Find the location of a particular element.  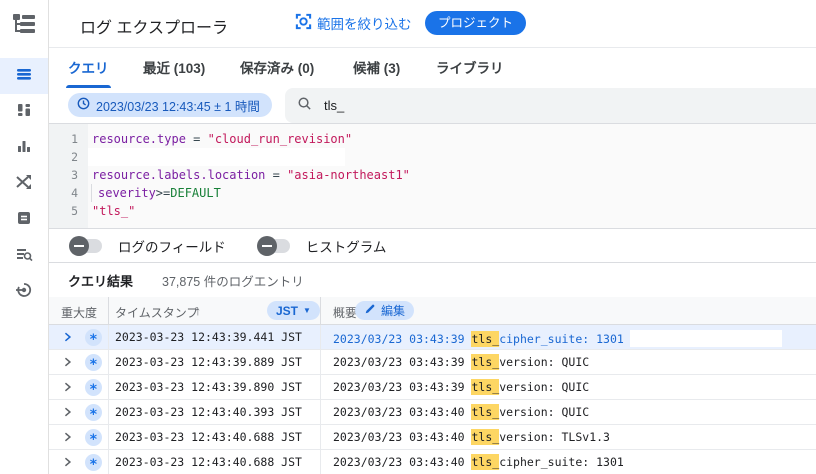

tab-saved: 保存済み (0) is located at coordinates (277, 68).